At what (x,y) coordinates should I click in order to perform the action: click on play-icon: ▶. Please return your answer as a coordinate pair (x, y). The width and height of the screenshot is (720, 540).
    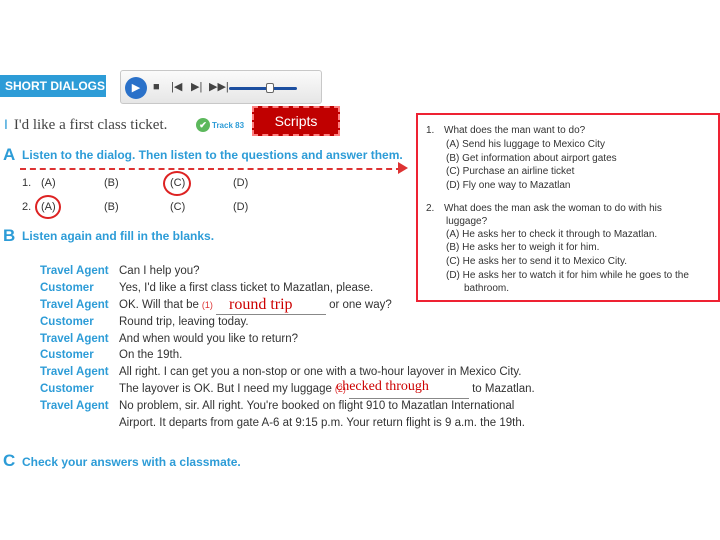
    Looking at the image, I should click on (136, 88).